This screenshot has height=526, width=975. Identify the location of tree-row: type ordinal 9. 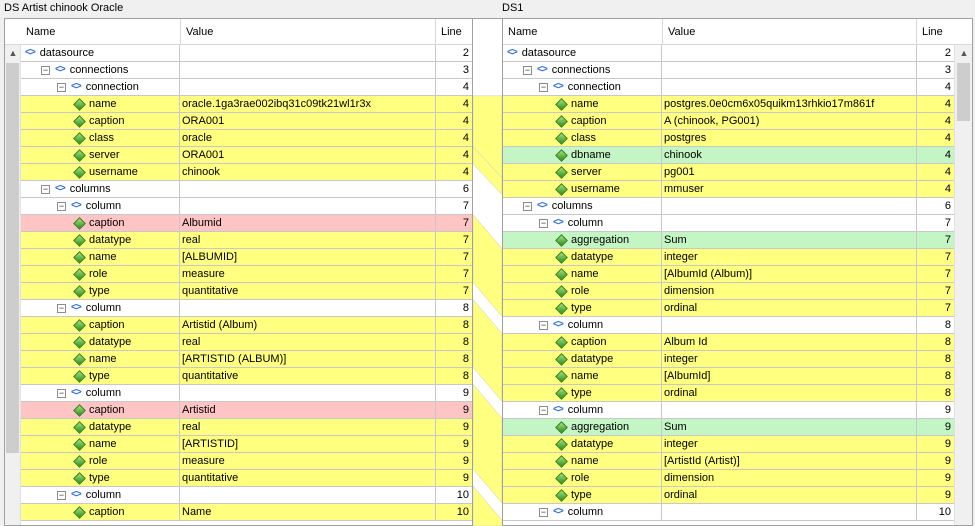
(728, 495).